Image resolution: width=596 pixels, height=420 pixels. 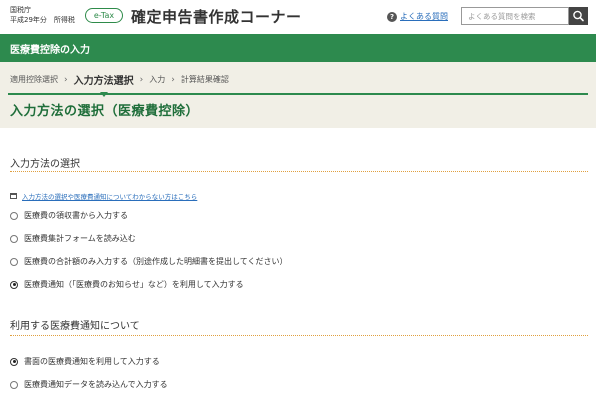 I want to click on option-label: 医療費通知（「医療費のお知らせ」など）を利用して入力する, so click(x=134, y=284).